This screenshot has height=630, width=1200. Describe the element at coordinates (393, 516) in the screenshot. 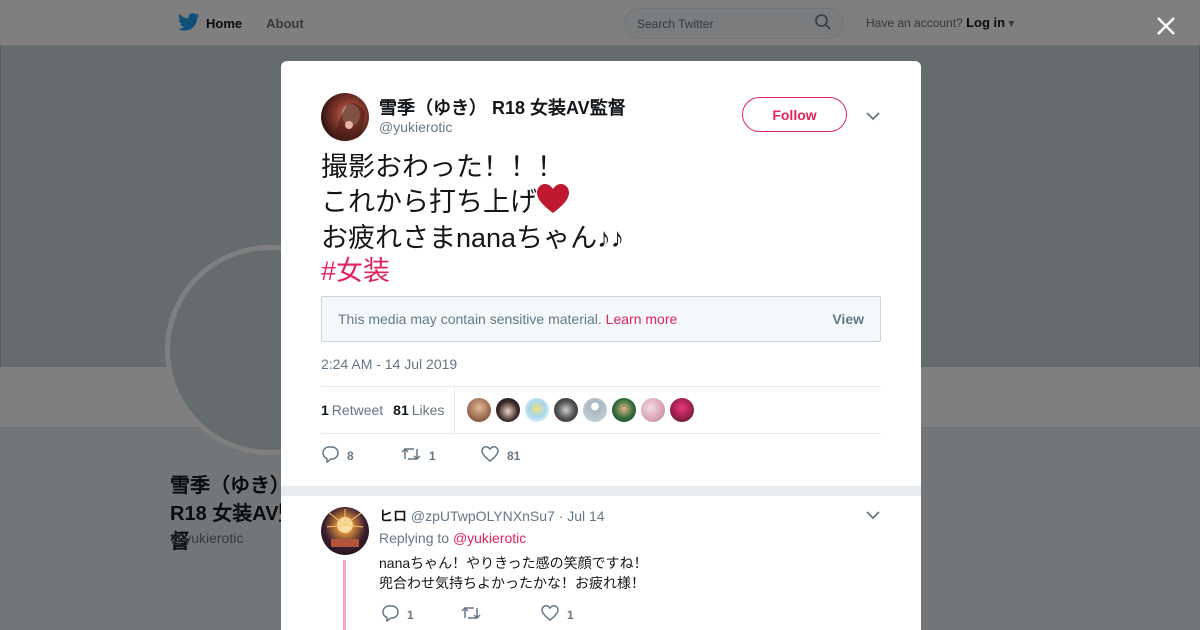

I see `reply-author-name: ヒロ` at that location.